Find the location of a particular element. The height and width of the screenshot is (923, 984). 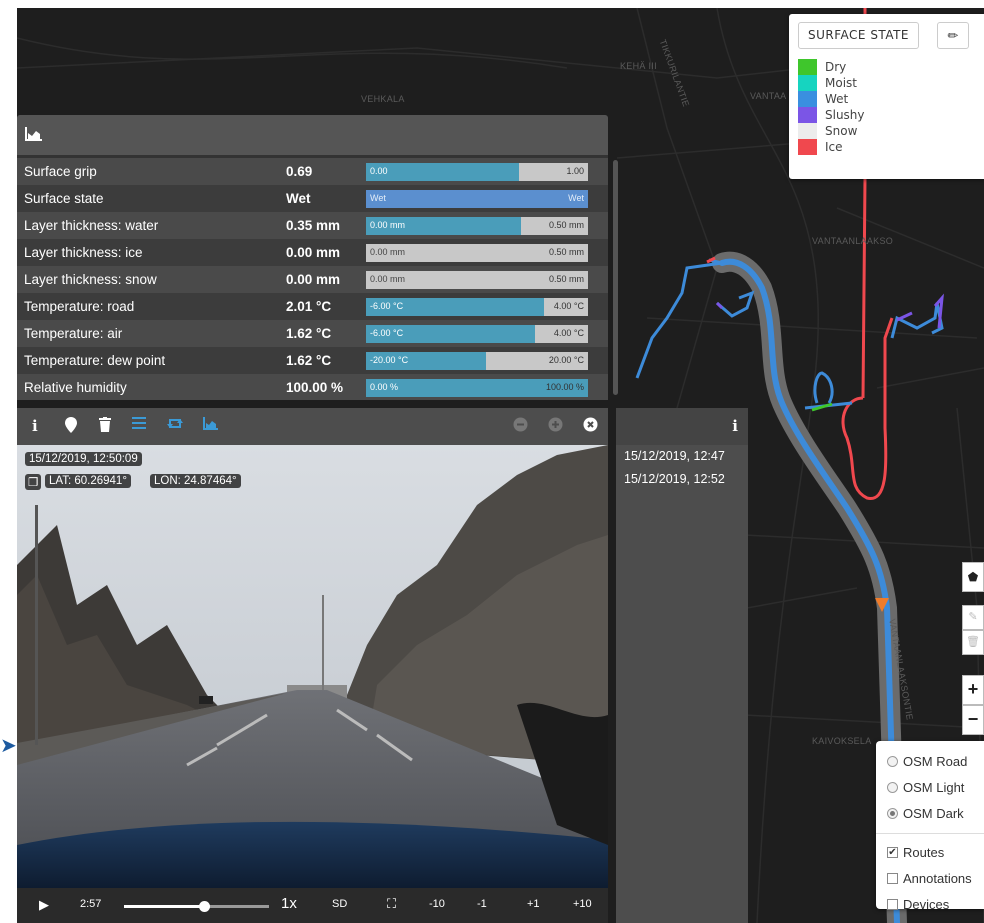

copy-icon: ❐ is located at coordinates (33, 482).